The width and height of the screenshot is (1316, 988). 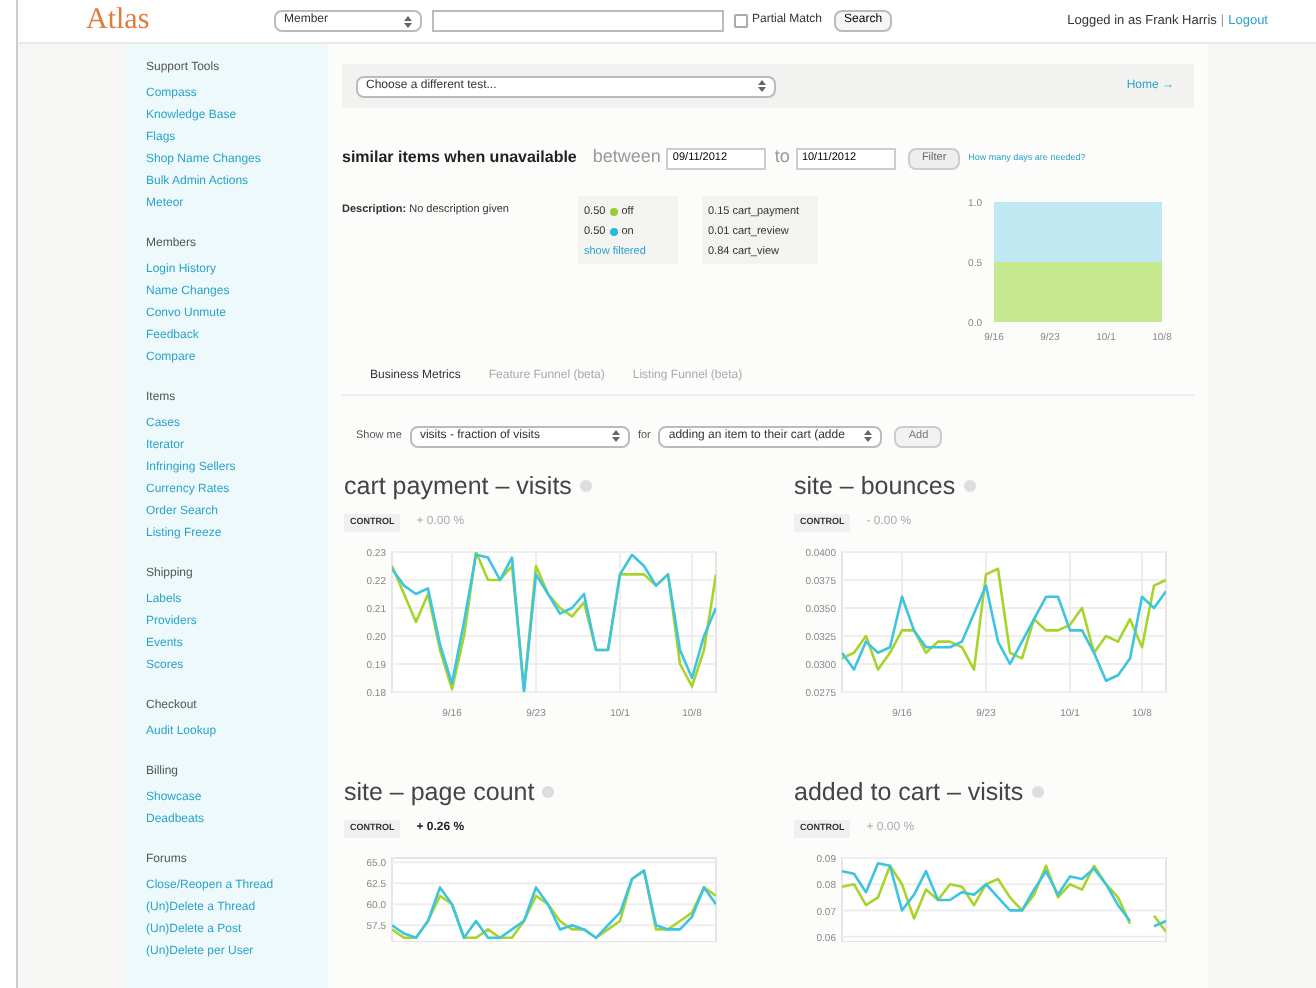 I want to click on metric-title: site – bounces, so click(x=875, y=487).